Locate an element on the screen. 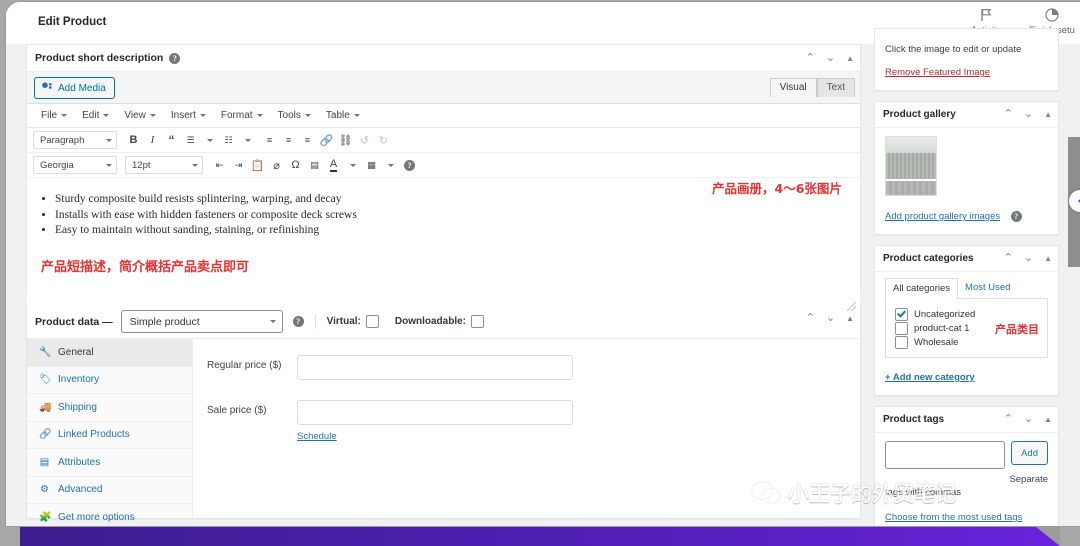 The width and height of the screenshot is (1080, 546). add-tag-button: Add is located at coordinates (1029, 453).